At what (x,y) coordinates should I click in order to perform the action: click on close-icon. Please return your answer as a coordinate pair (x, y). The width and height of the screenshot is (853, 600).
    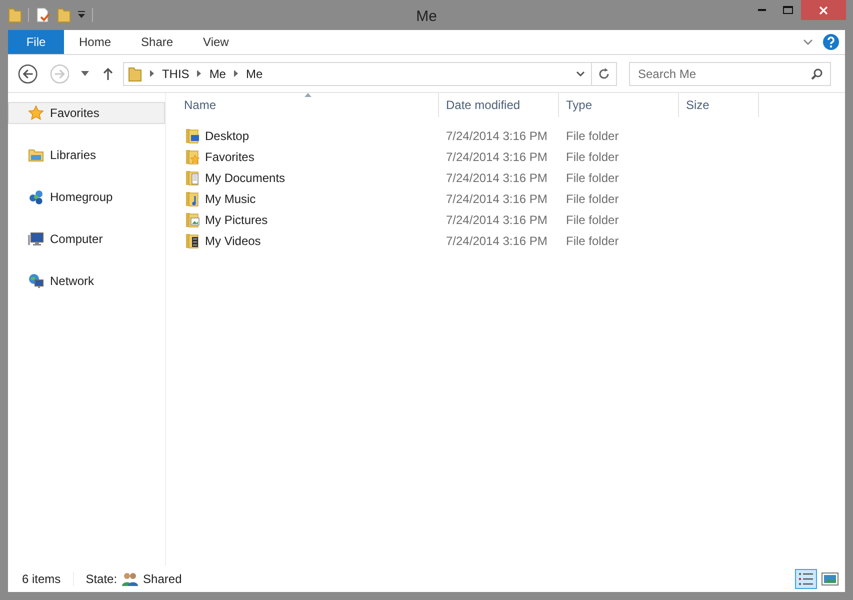
    Looking at the image, I should click on (823, 10).